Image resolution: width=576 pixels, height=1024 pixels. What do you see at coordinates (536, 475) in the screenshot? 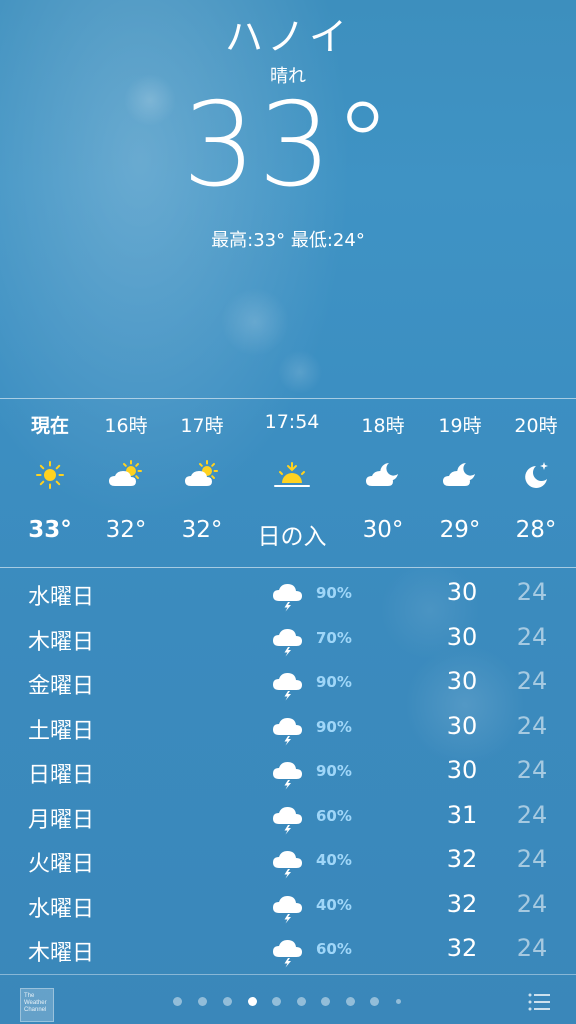
I see `moon-icon` at bounding box center [536, 475].